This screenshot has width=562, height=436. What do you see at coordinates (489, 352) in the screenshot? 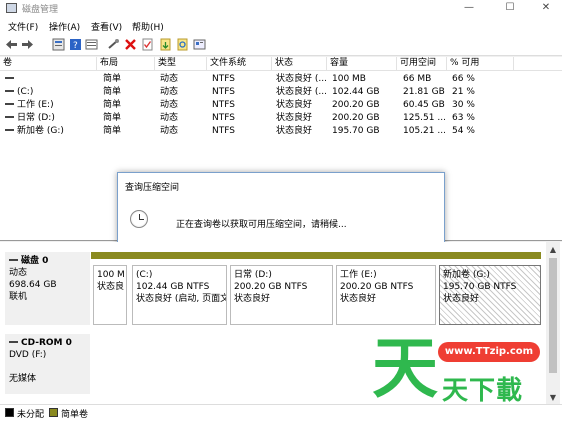
I see `watermark-url: www.TTzip.com` at bounding box center [489, 352].